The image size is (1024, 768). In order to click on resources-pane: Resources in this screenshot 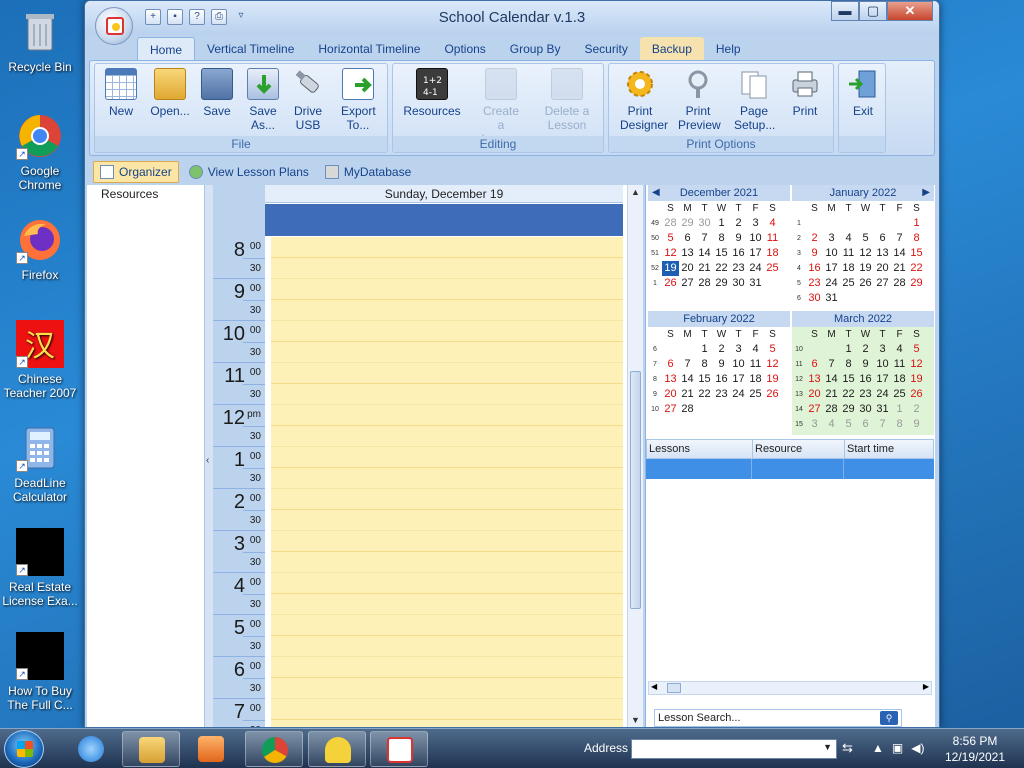, I will do `click(146, 456)`.